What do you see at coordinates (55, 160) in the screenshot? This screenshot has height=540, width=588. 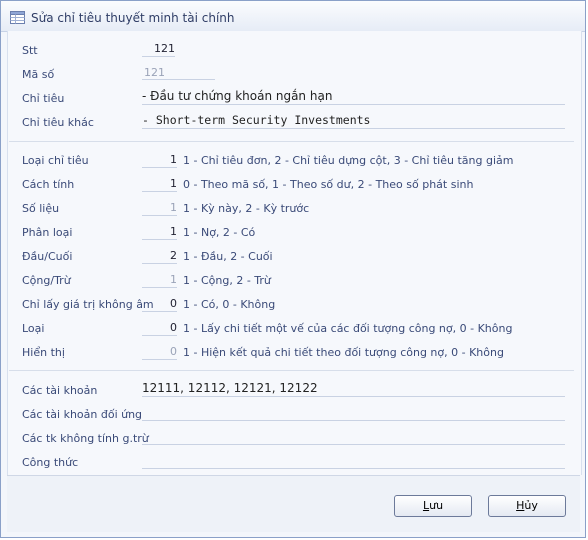 I see `loai-chi-tieu-label: Loại chỉ tiêu` at bounding box center [55, 160].